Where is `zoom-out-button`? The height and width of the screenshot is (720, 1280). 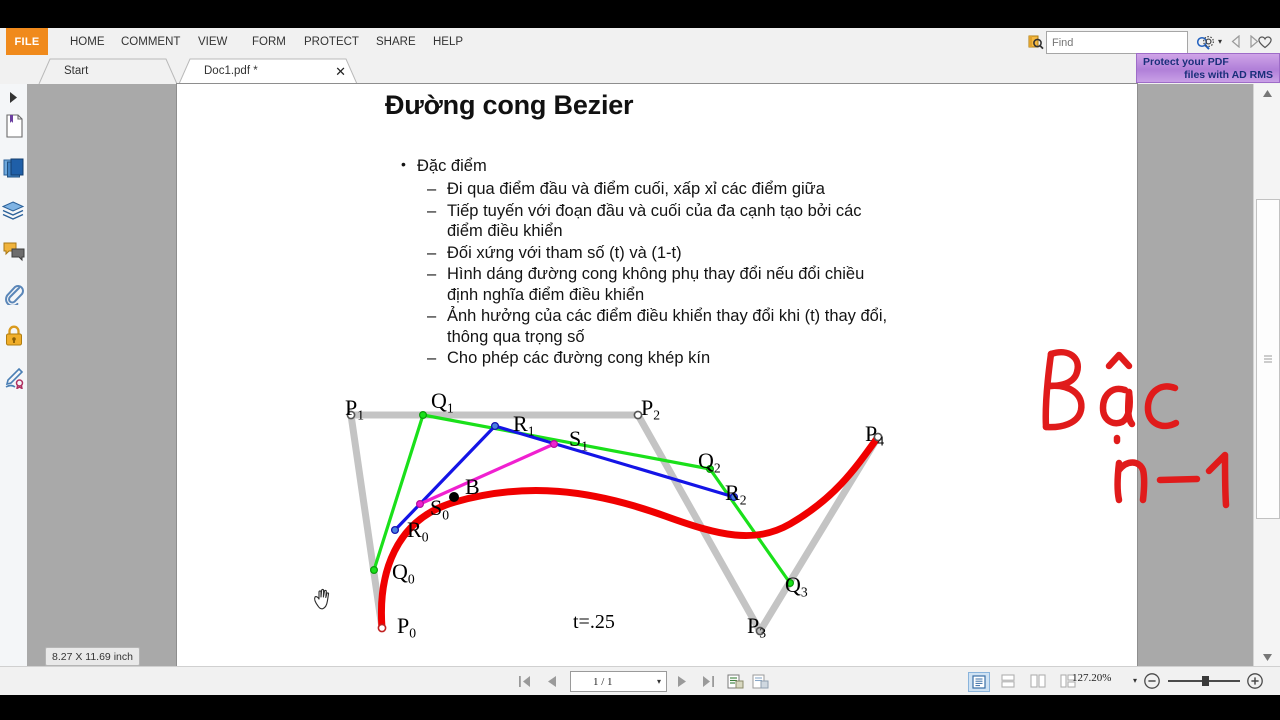
zoom-out-button is located at coordinates (1152, 681).